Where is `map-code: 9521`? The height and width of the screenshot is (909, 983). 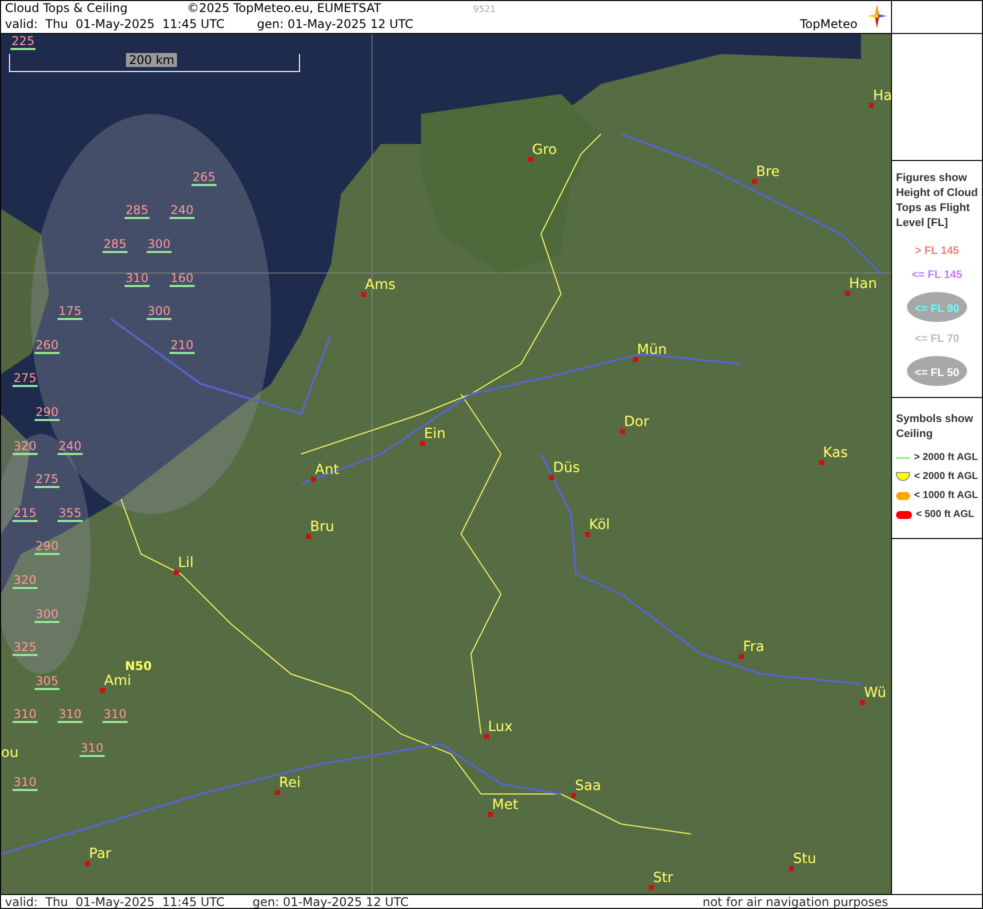
map-code: 9521 is located at coordinates (484, 10).